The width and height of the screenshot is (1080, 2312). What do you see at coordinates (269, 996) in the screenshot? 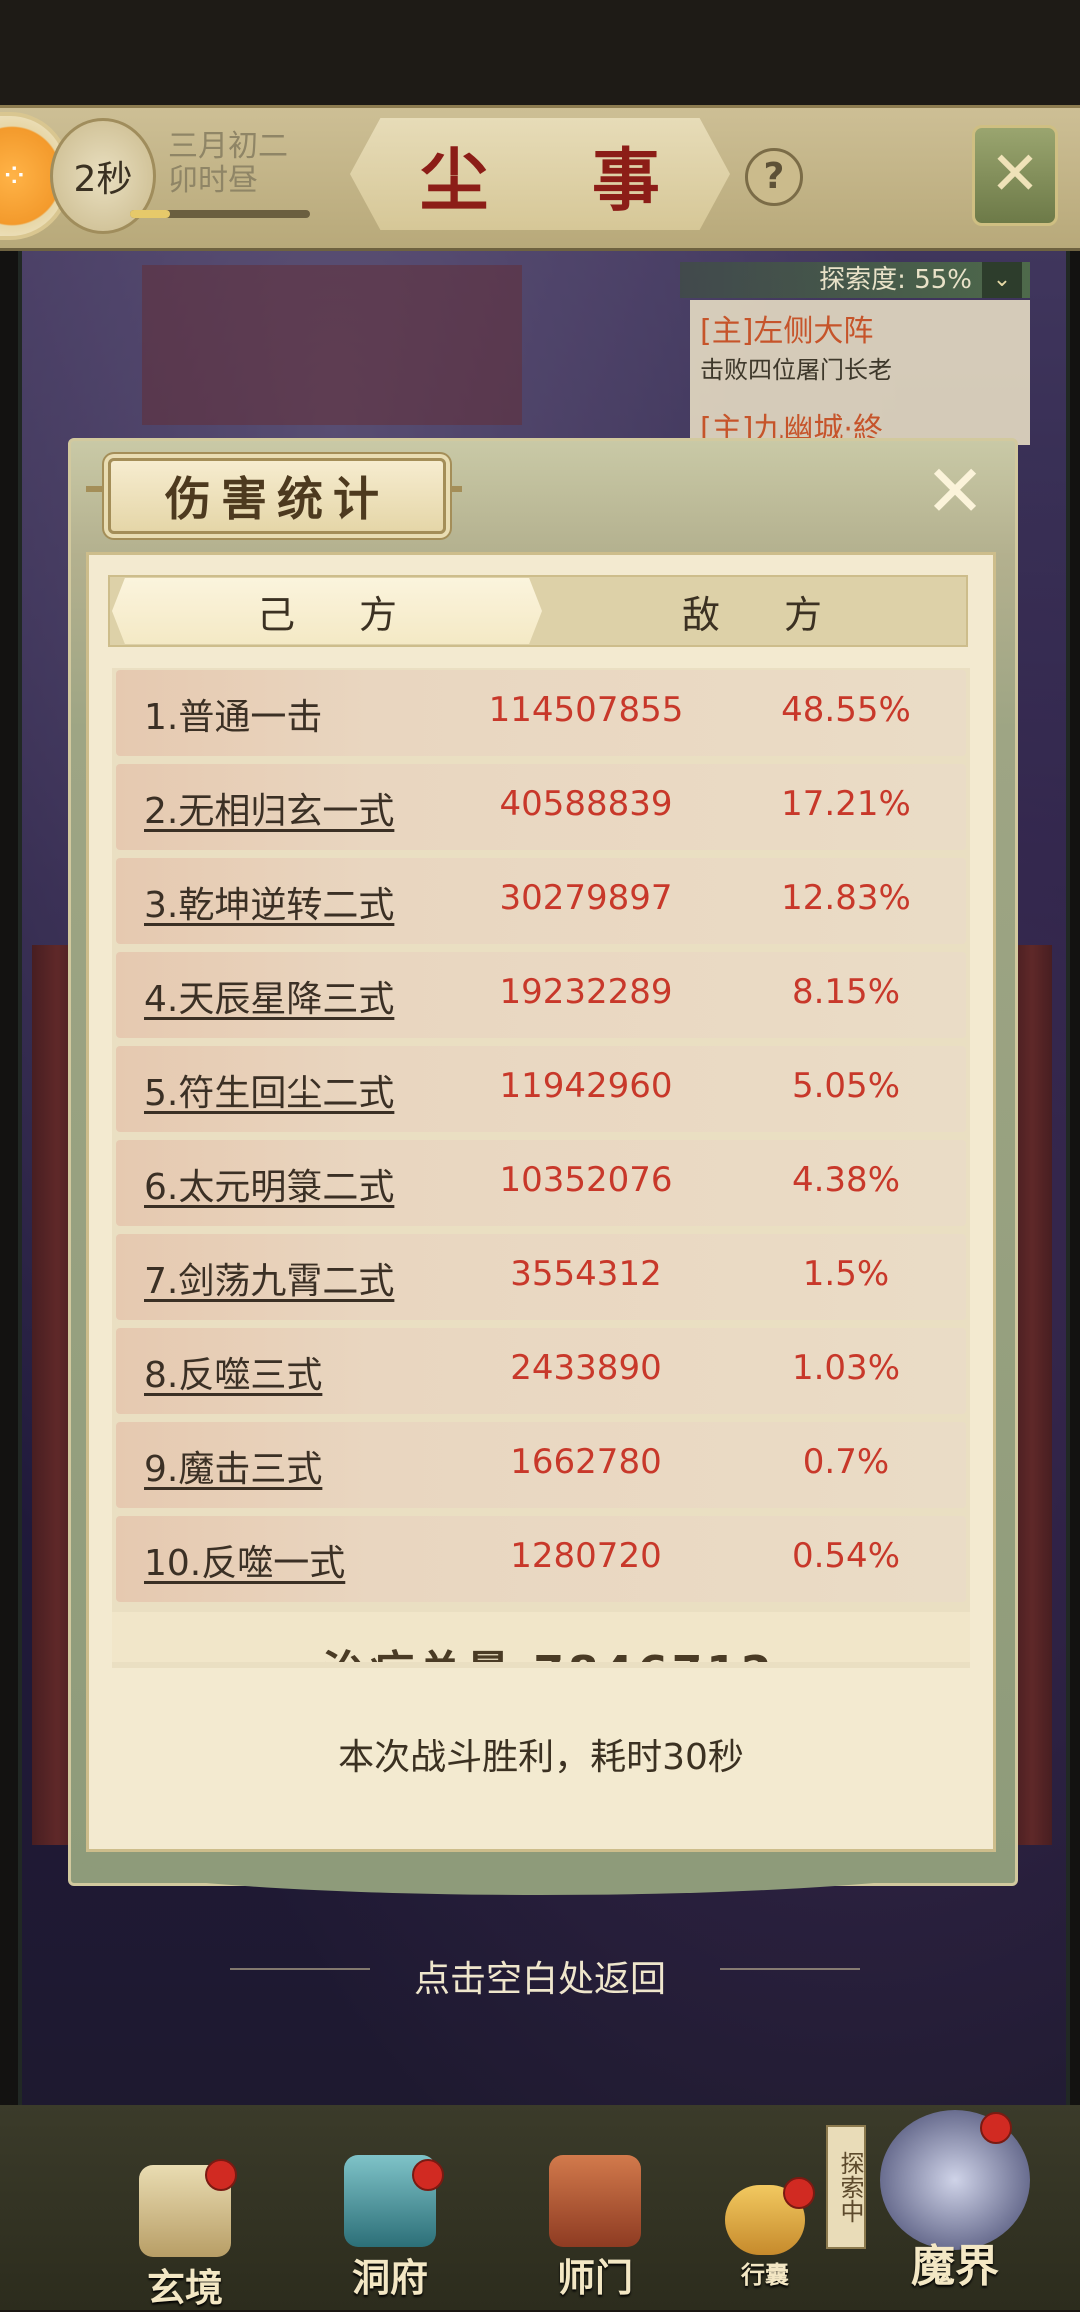
I see `skill-name-link: 4.天辰星降三式` at bounding box center [269, 996].